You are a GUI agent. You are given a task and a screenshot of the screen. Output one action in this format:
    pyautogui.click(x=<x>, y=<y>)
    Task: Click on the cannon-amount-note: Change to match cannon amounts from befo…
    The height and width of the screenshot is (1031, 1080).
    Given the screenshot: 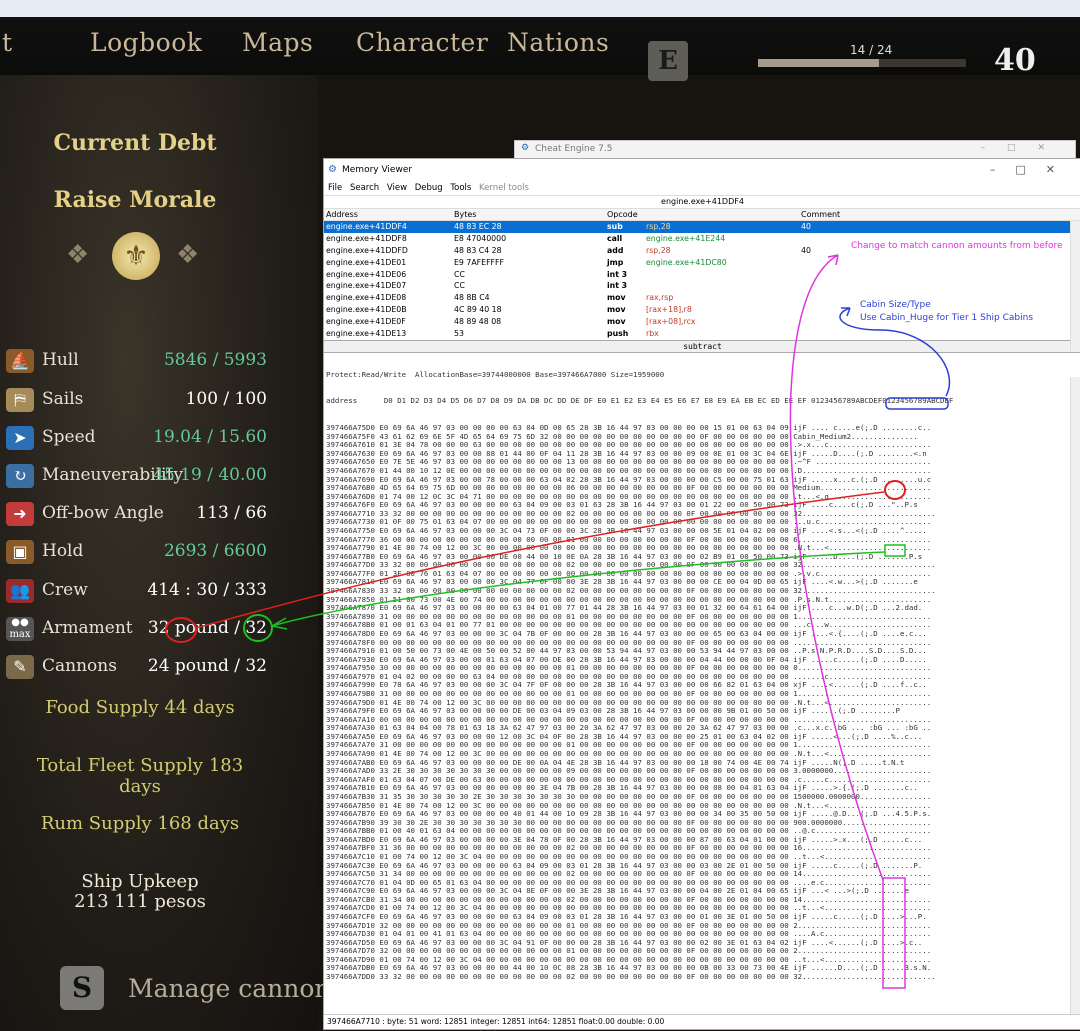 What is the action you would take?
    pyautogui.click(x=957, y=246)
    